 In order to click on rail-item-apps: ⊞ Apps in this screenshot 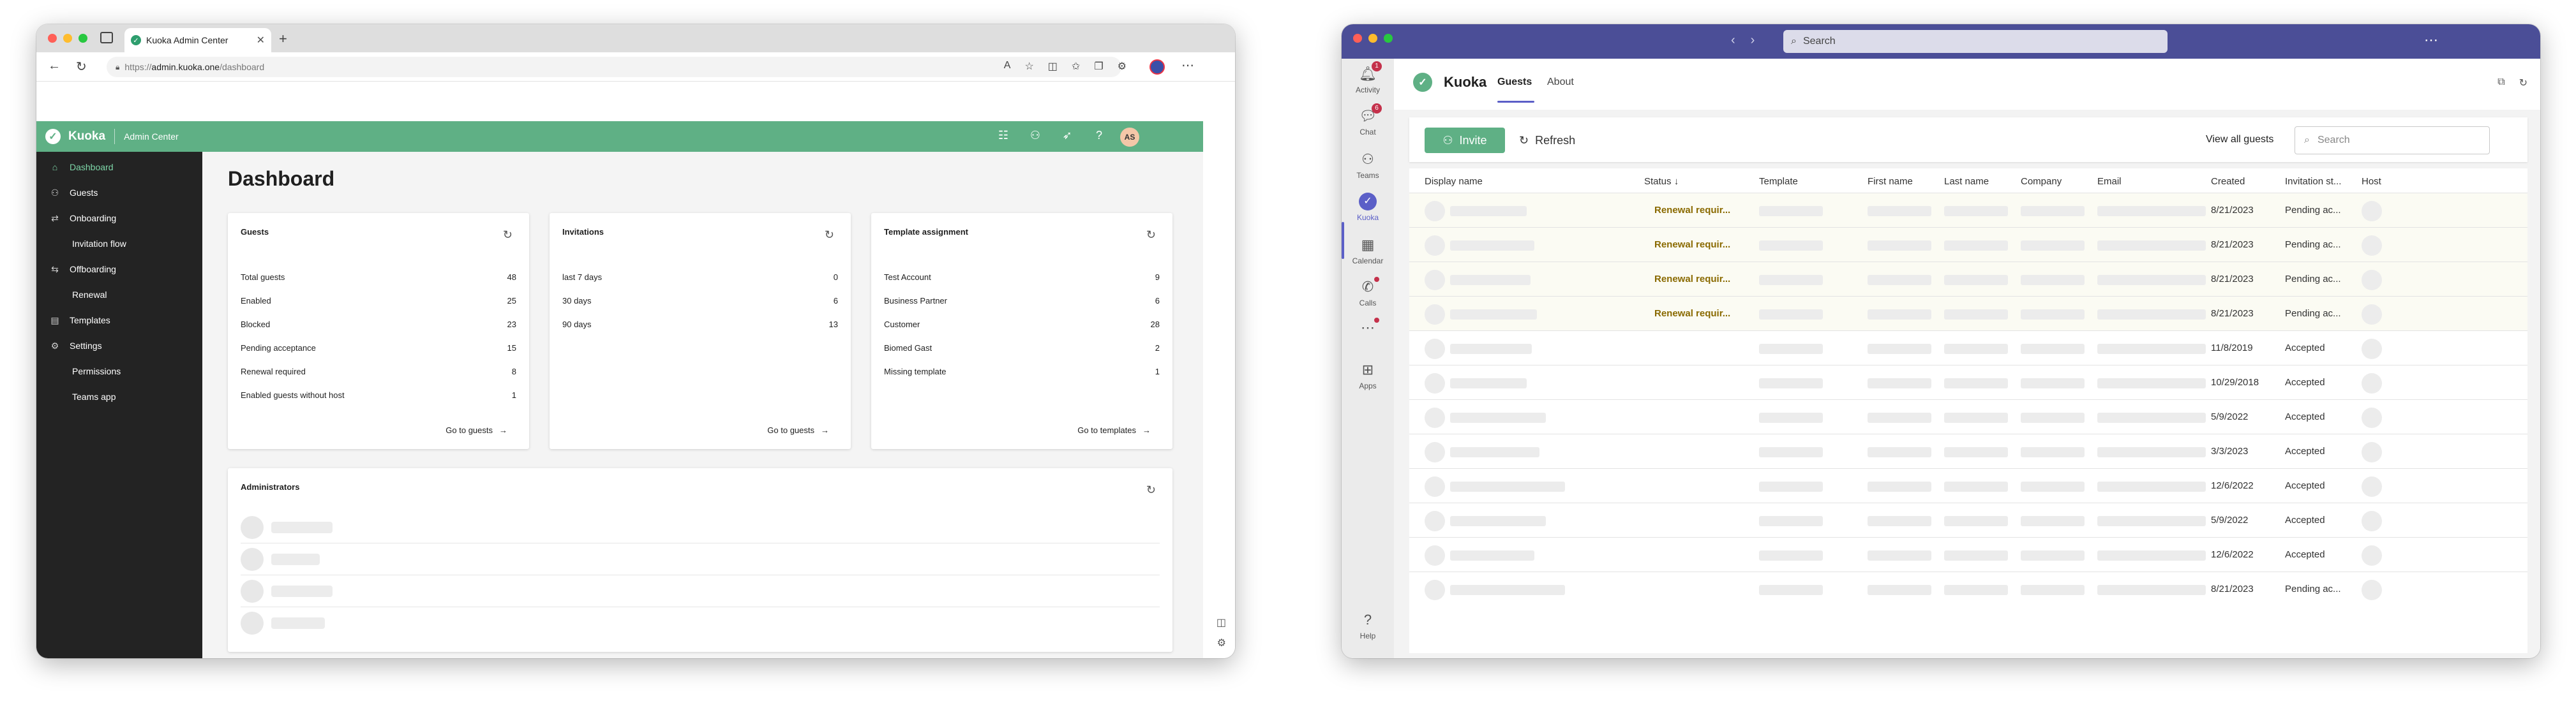, I will do `click(1368, 375)`.